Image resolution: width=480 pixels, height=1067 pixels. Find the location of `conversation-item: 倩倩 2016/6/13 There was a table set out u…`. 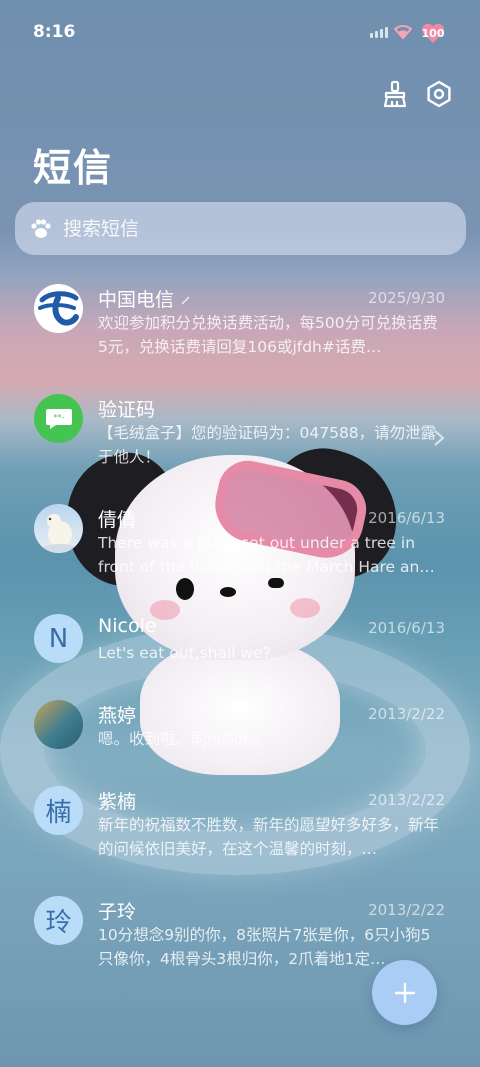

conversation-item: 倩倩 2016/6/13 There was a table set out u… is located at coordinates (240, 545).